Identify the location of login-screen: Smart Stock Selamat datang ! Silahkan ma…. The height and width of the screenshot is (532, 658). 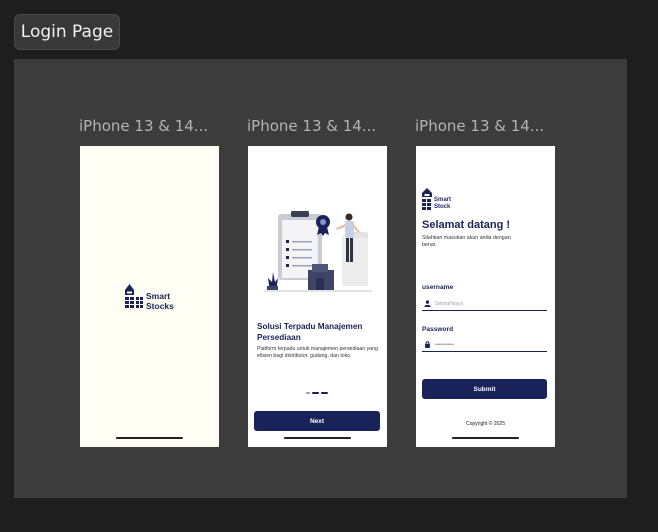
(485, 296).